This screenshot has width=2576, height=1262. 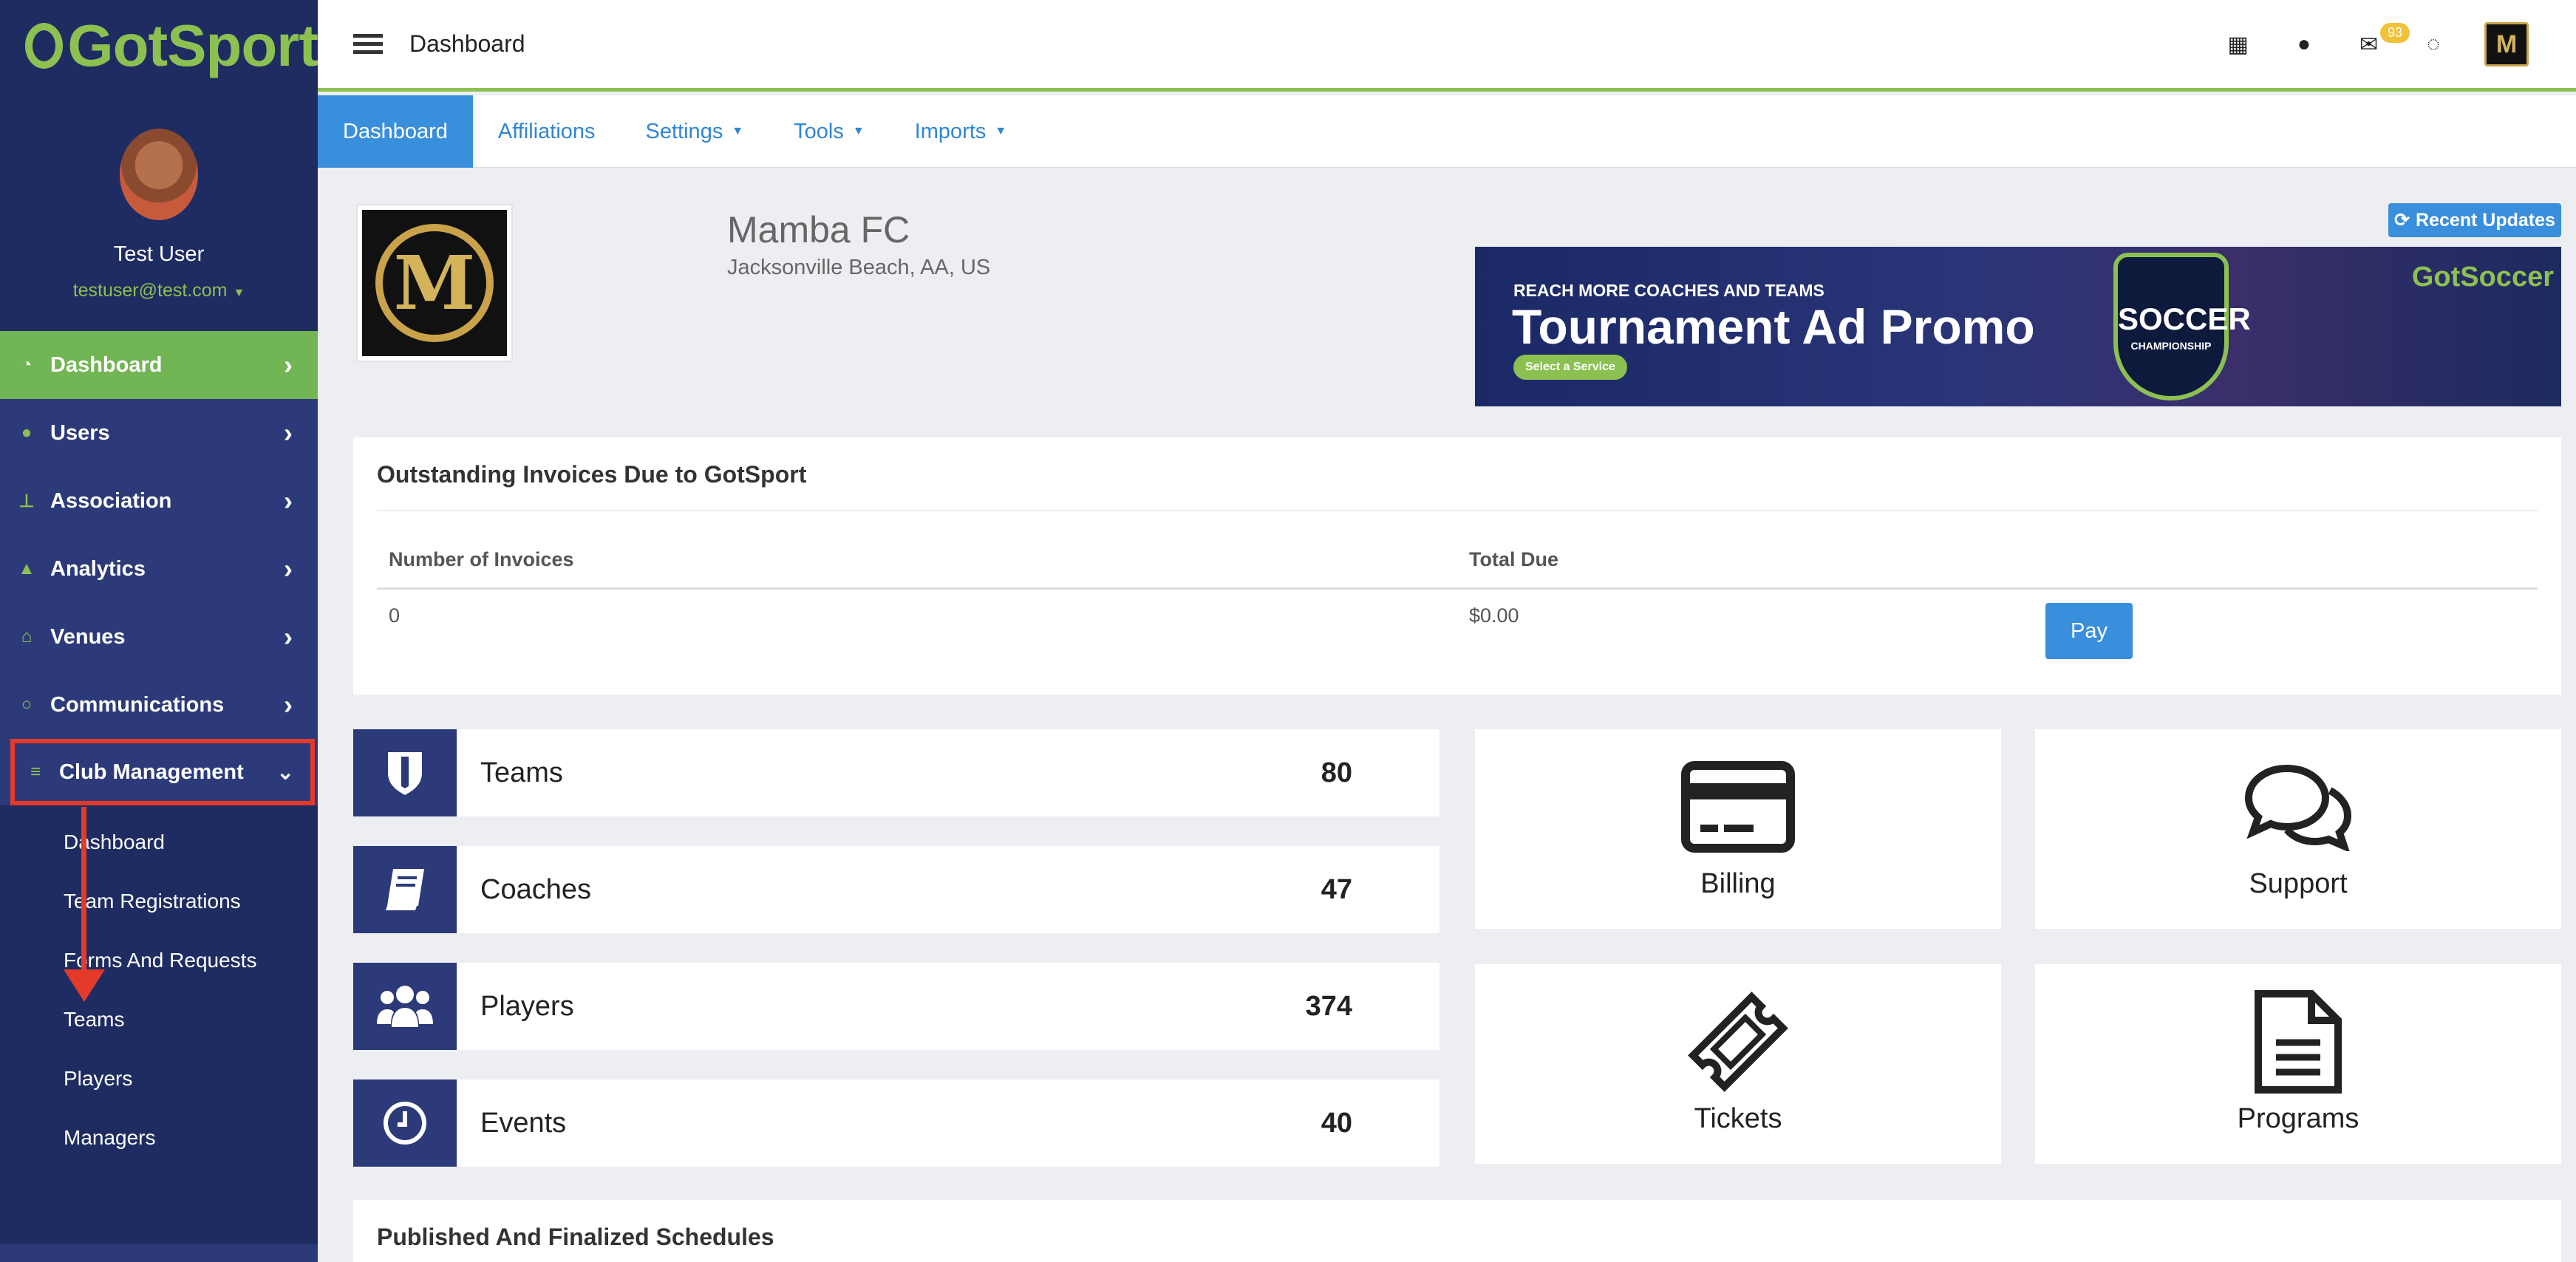 I want to click on sidebar-item-communications: ○ Communications ›, so click(x=159, y=705).